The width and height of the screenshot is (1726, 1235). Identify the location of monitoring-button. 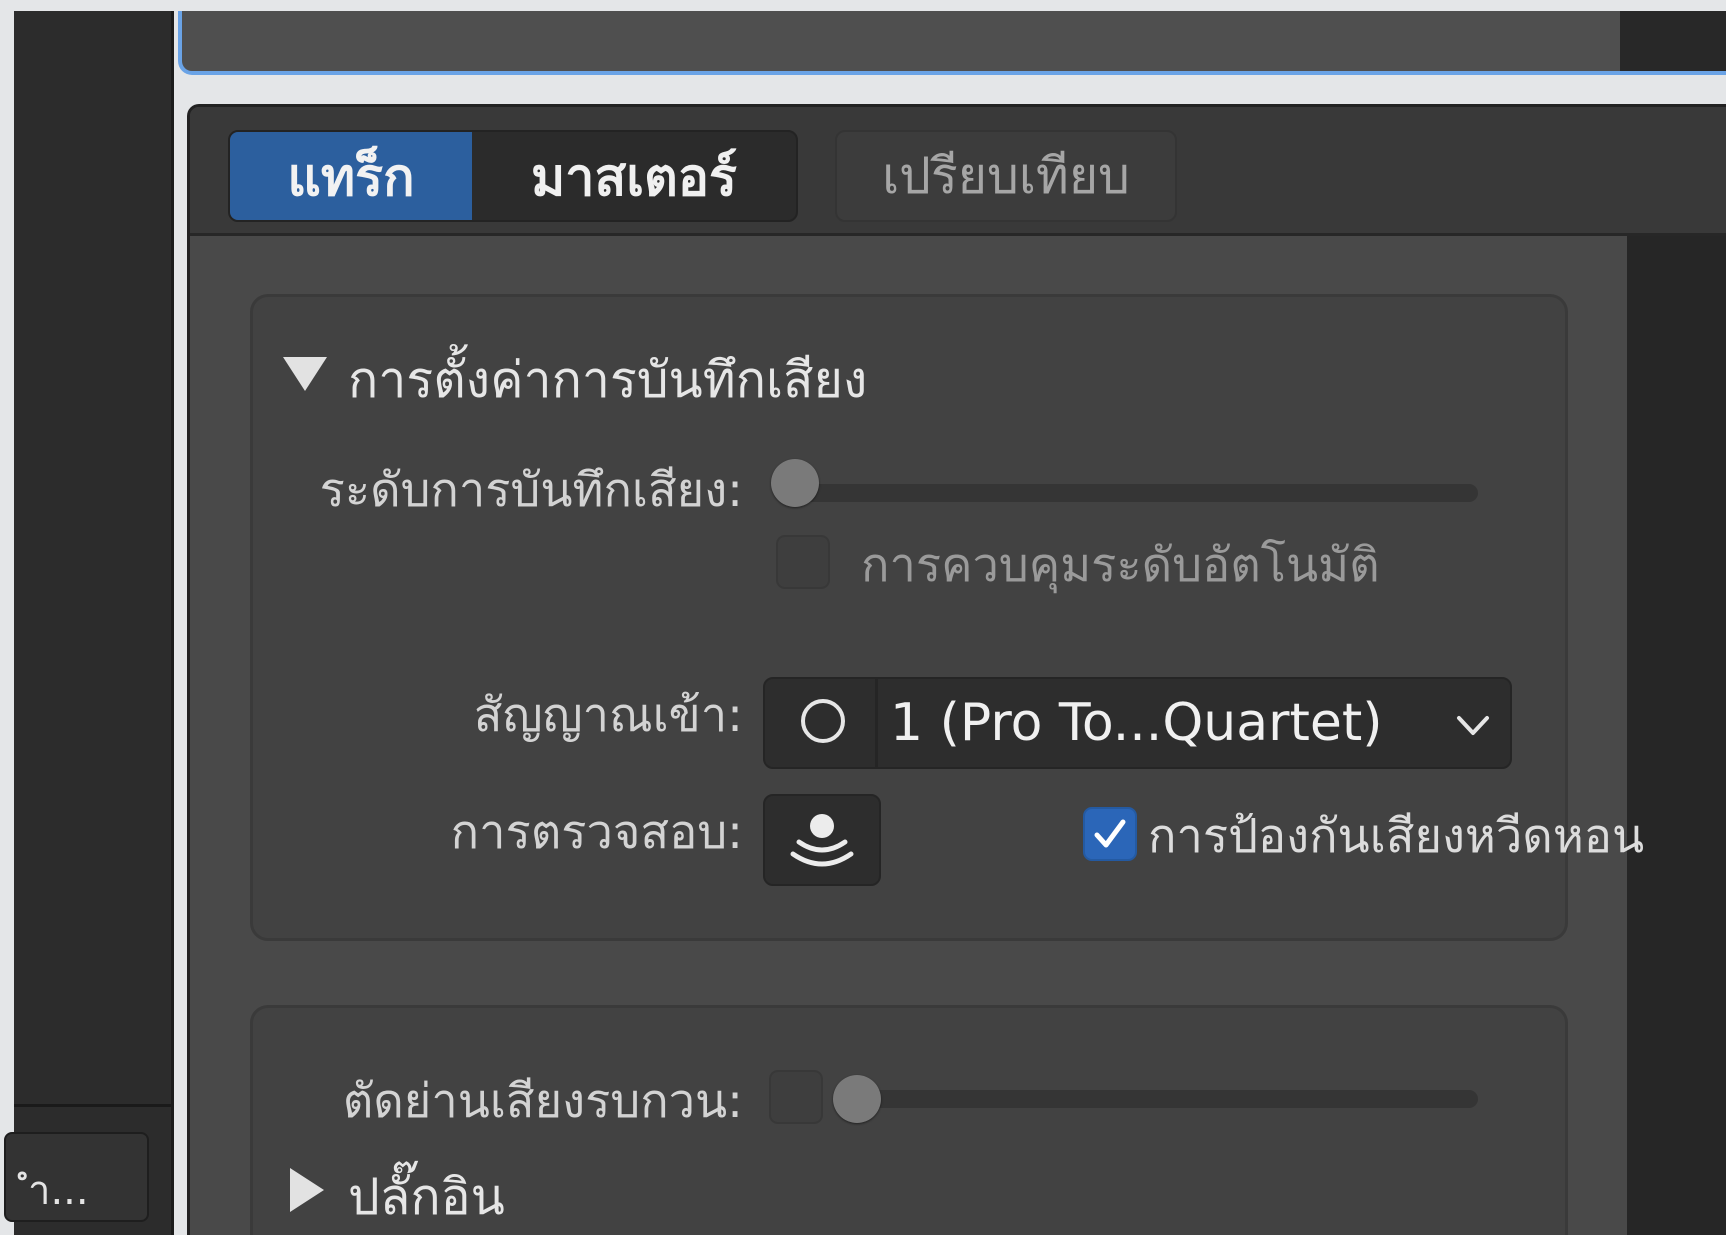
(822, 840).